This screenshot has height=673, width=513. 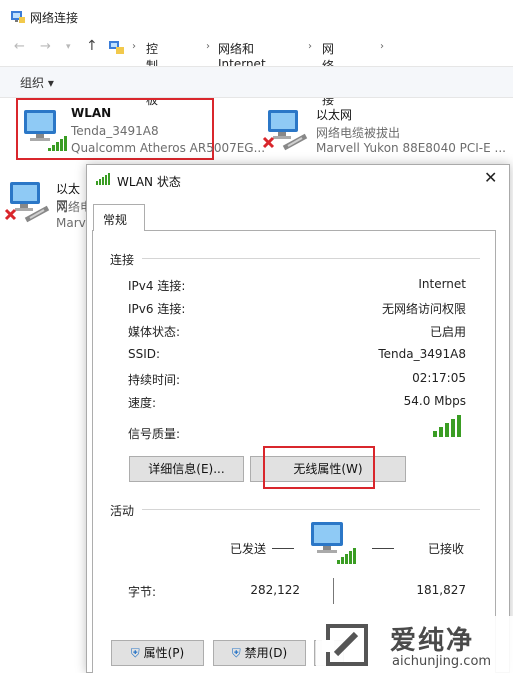 I want to click on adapter-name: 以太网, so click(x=334, y=115).